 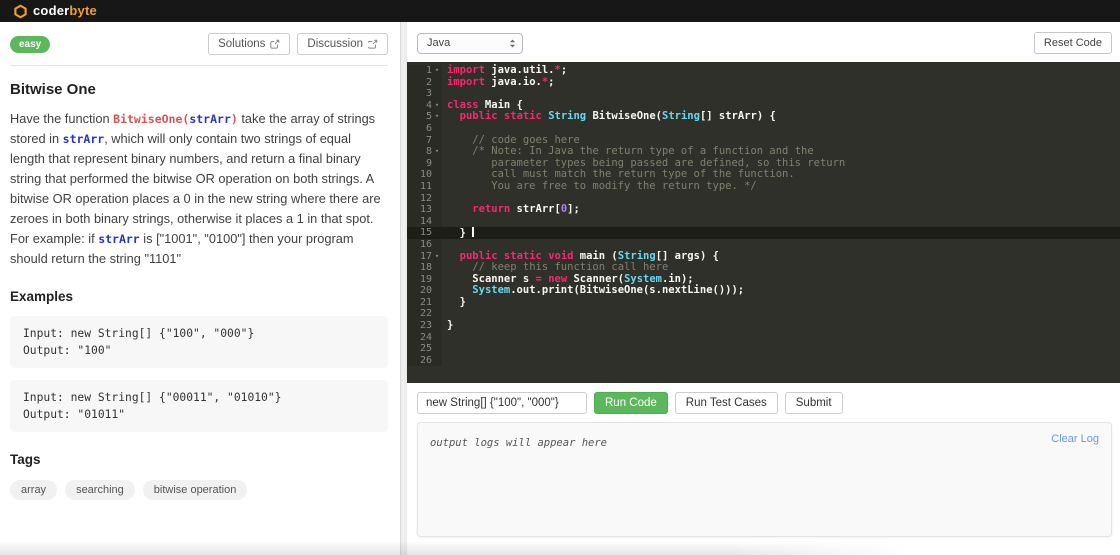 I want to click on line-number: 6, so click(x=419, y=128).